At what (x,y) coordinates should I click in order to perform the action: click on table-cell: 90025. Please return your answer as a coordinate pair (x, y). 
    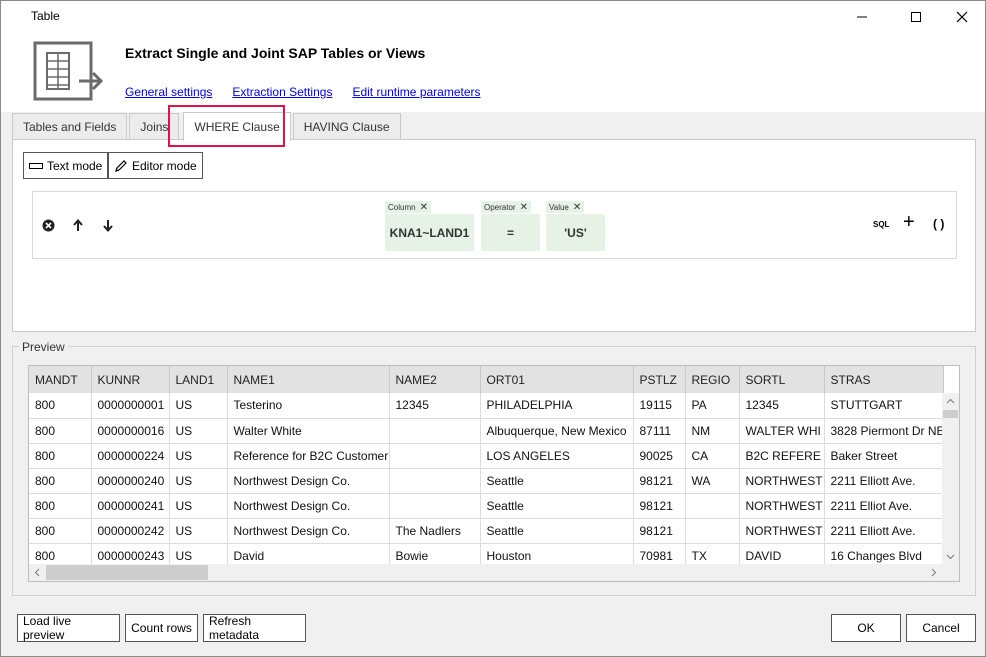
    Looking at the image, I should click on (659, 456).